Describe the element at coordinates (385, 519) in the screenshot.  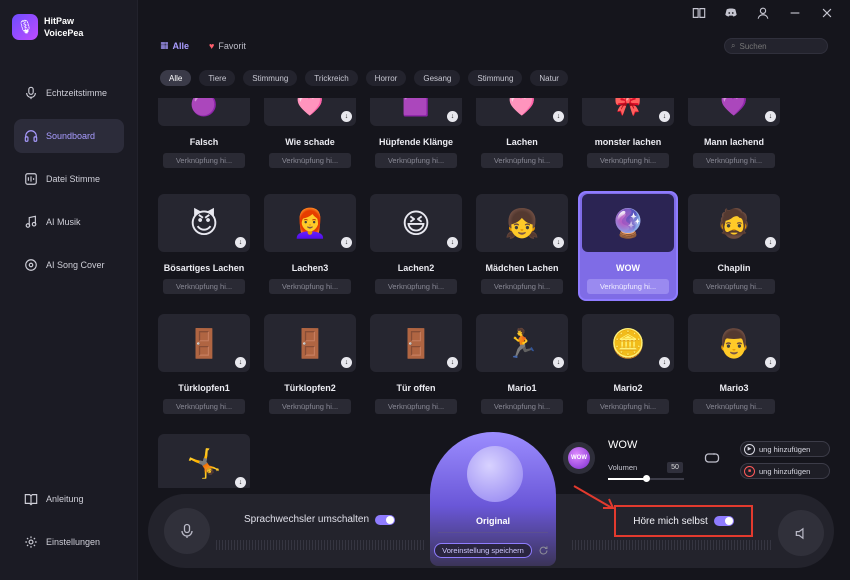
I see `voice-switch-toggle` at that location.